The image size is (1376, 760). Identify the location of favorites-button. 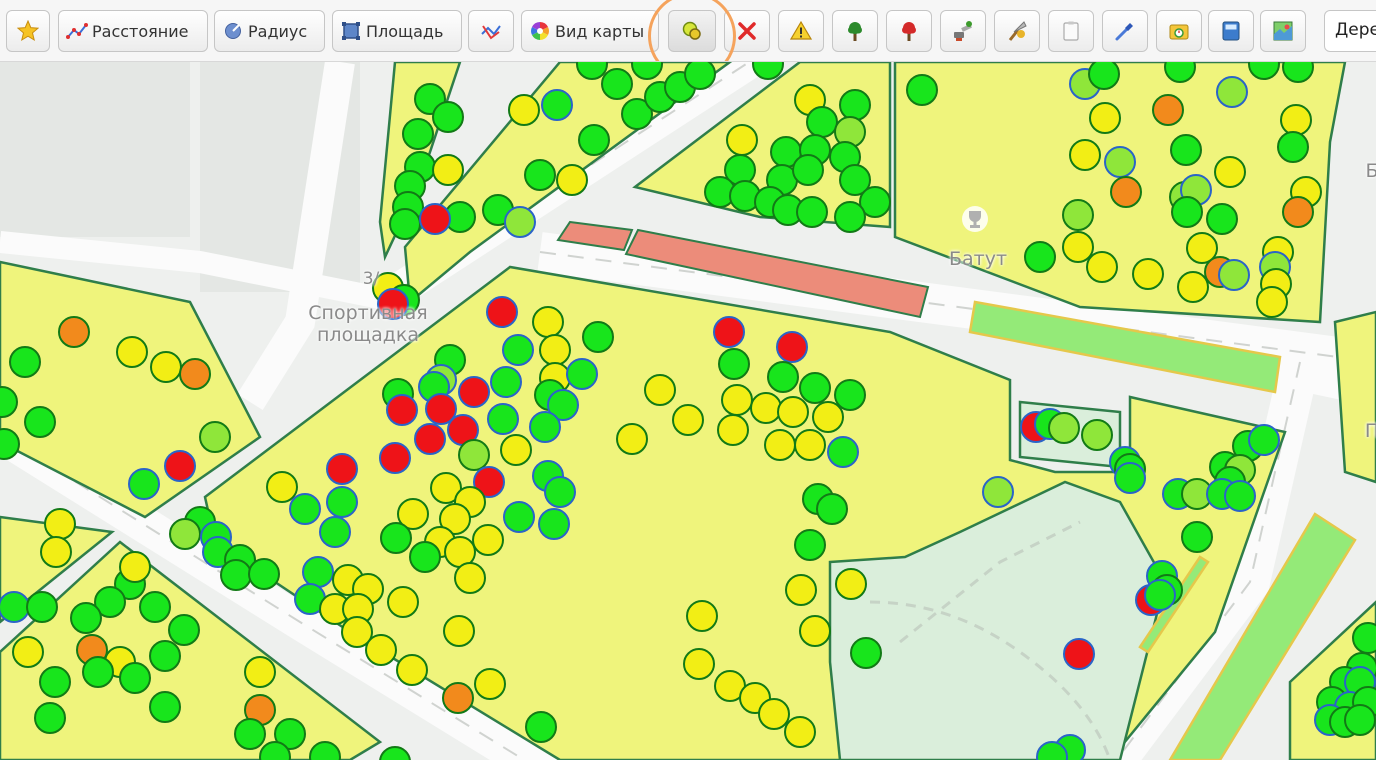
(28, 31).